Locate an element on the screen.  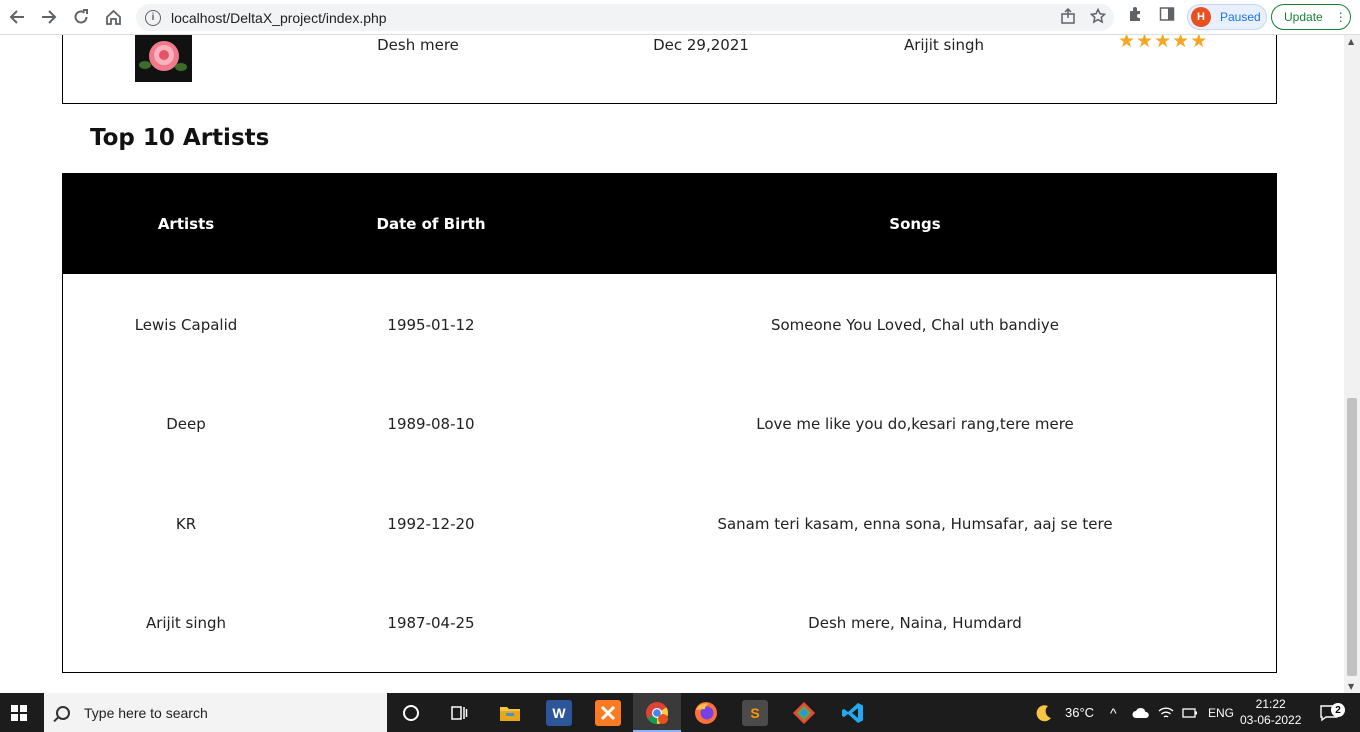
scroll-down-arrow-icon: ▼ is located at coordinates (1351, 686).